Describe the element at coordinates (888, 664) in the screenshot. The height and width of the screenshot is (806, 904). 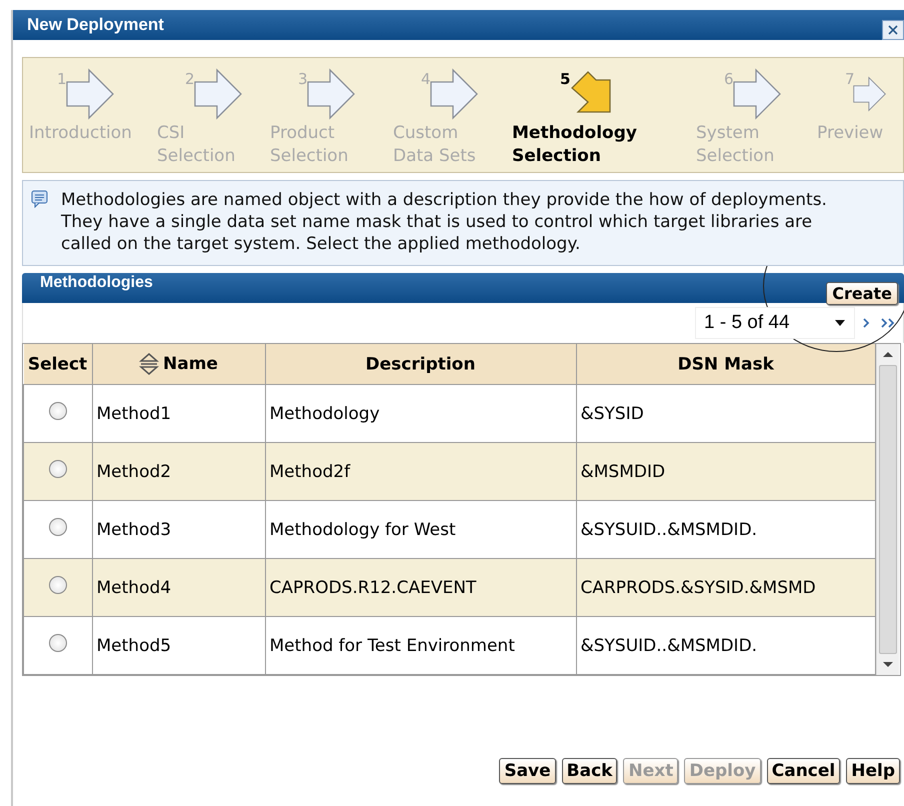
I see `scroll-down-arrow-icon` at that location.